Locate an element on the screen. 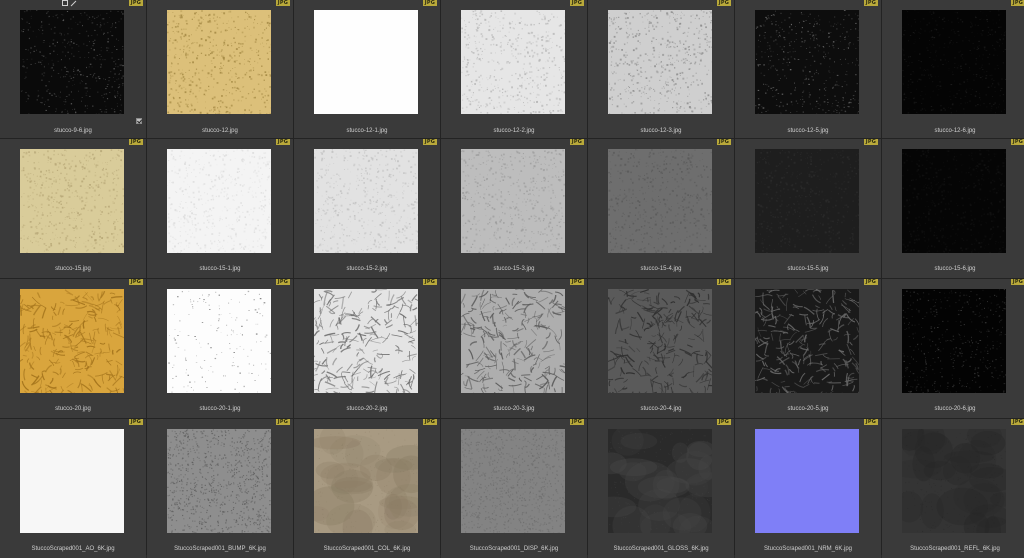 The height and width of the screenshot is (558, 1024). thumbnail-cell: JPGstucco-15-6.jpg is located at coordinates (953, 208).